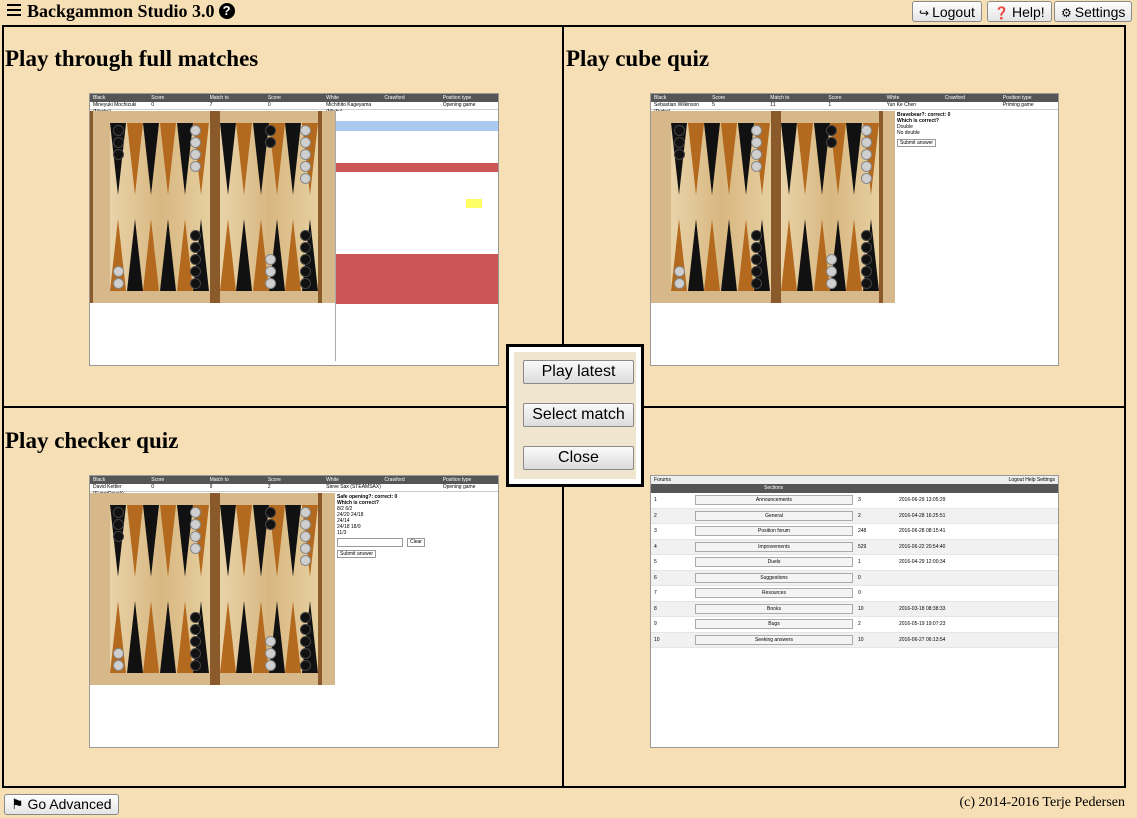 The width and height of the screenshot is (1137, 818). Describe the element at coordinates (61, 804) in the screenshot. I see `go-advanced-button: ⚑ Go Advanced` at that location.